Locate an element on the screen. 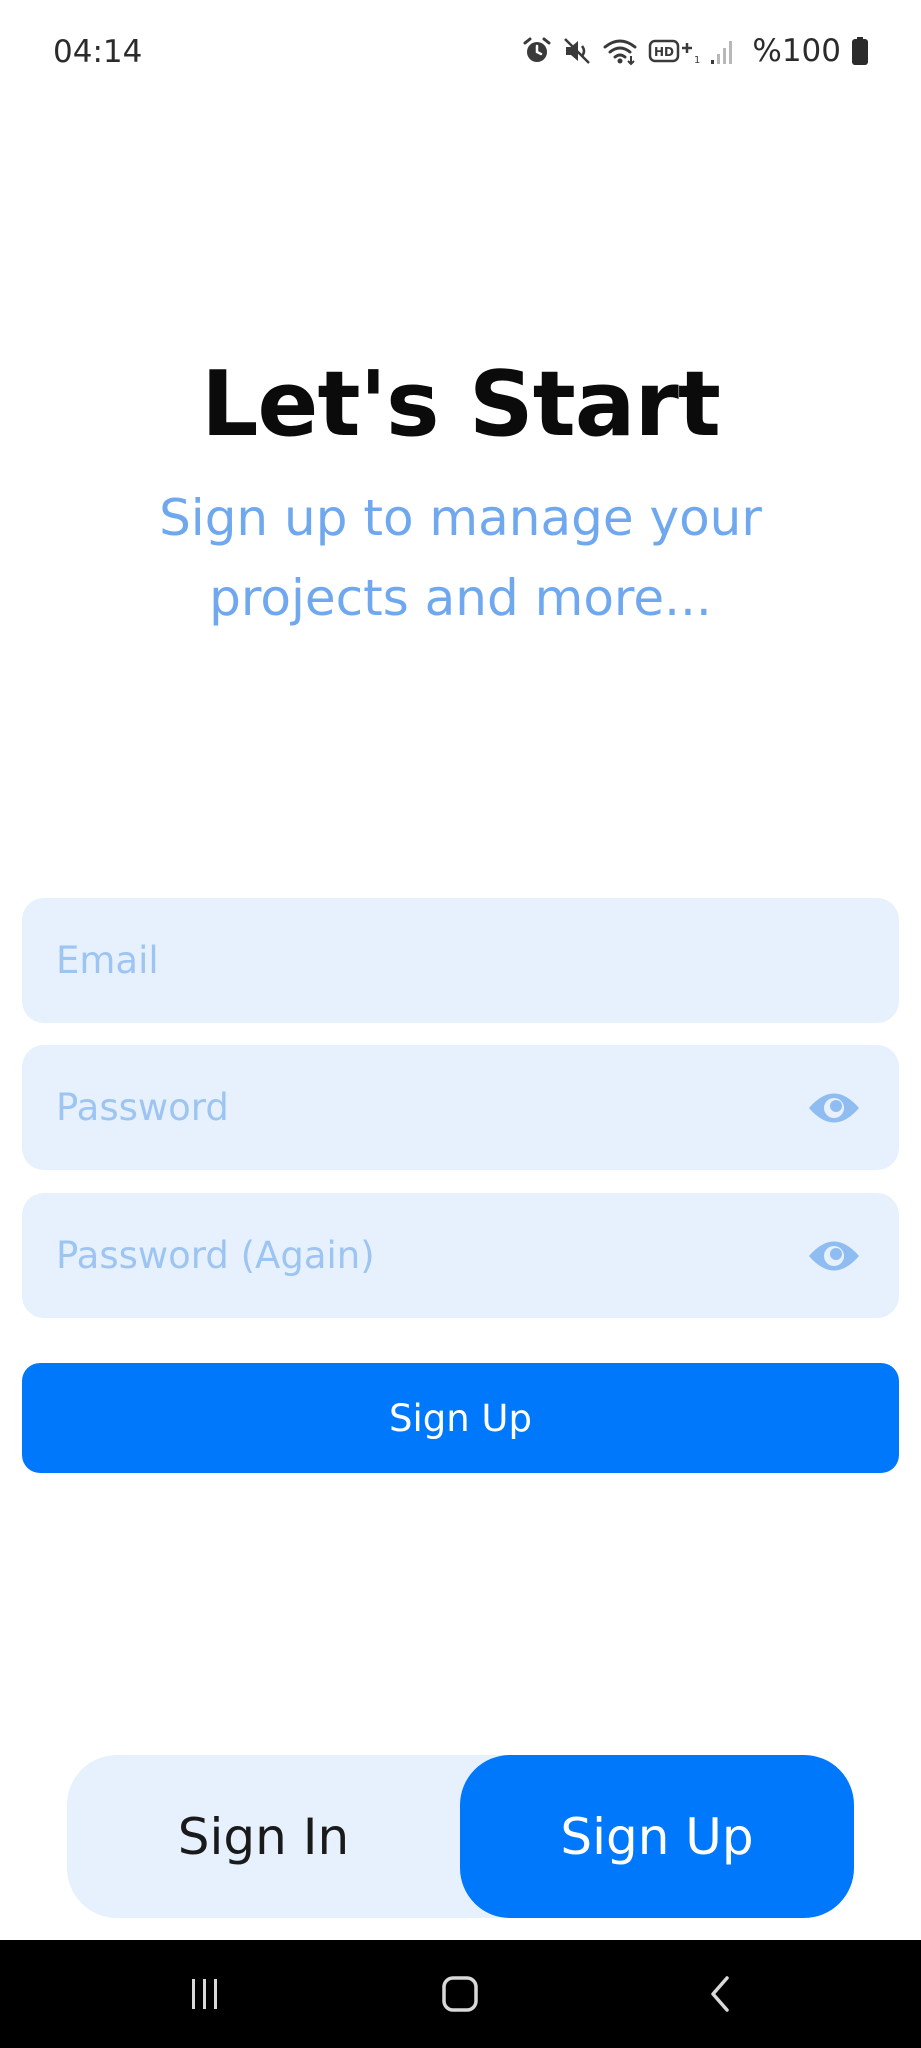 The width and height of the screenshot is (921, 2048). show-password-again-eye-icon is located at coordinates (834, 1256).